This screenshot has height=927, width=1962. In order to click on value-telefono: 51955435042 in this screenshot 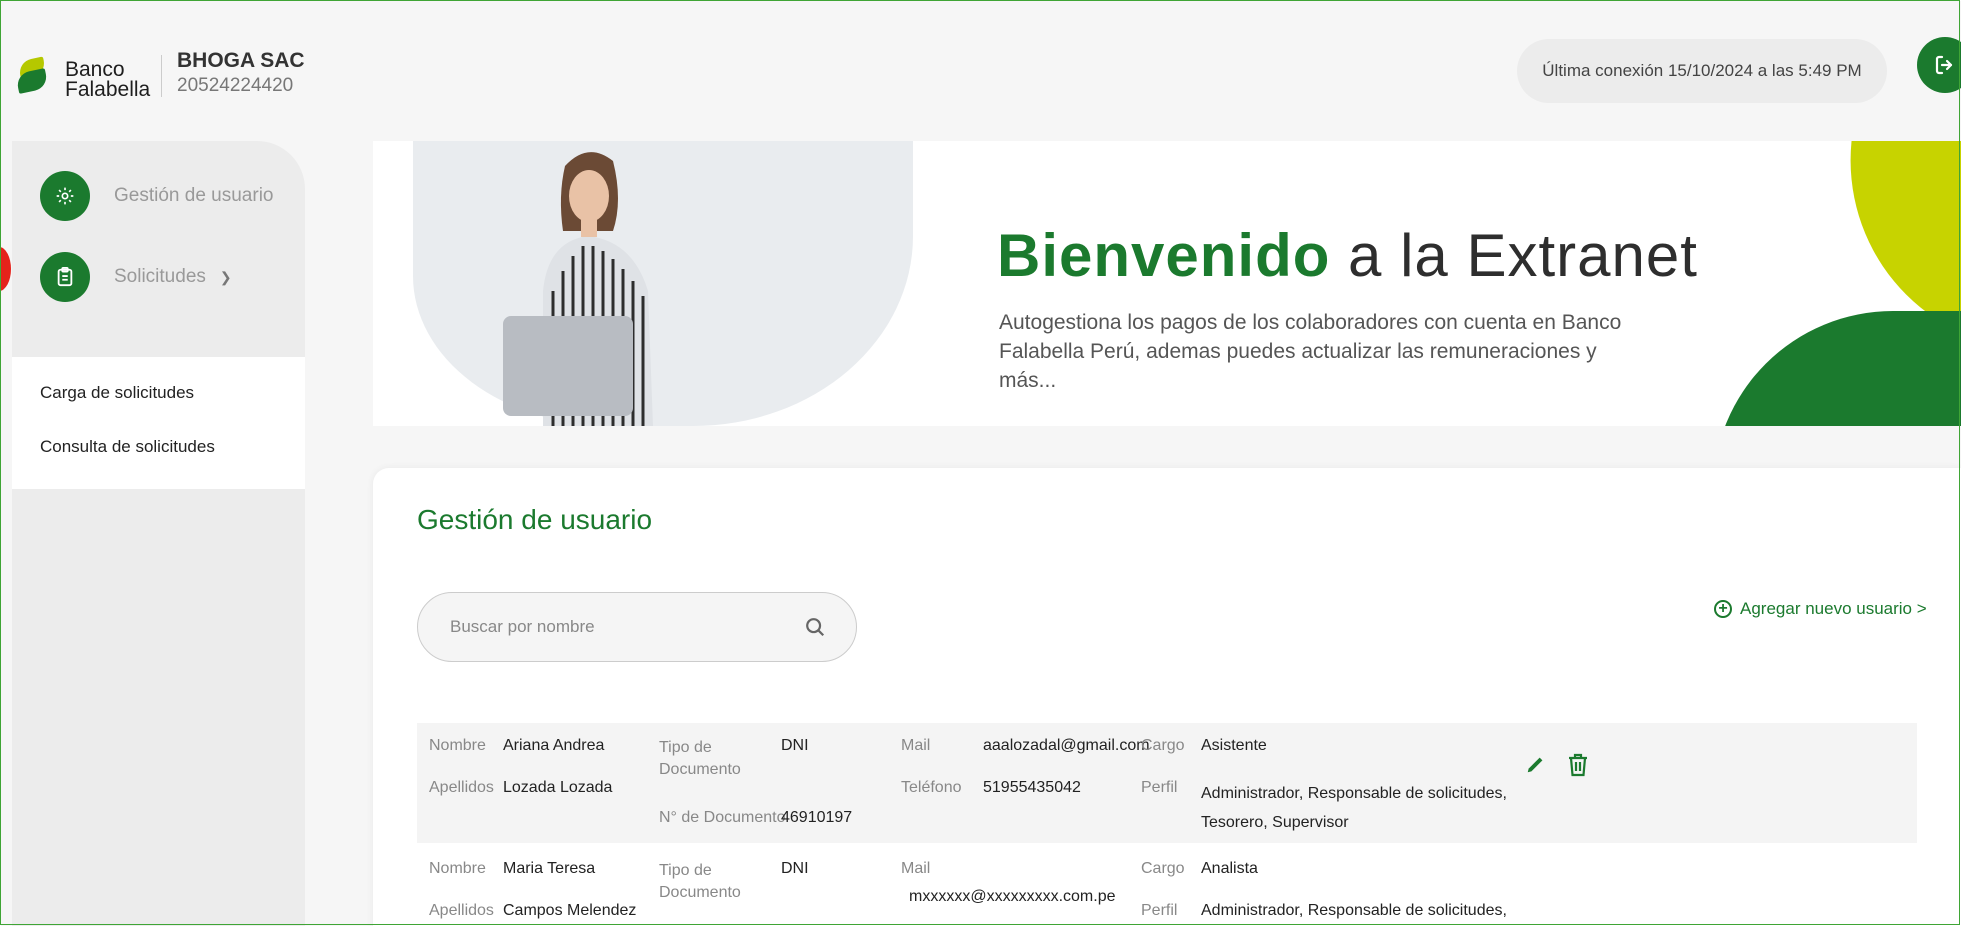, I will do `click(1032, 787)`.